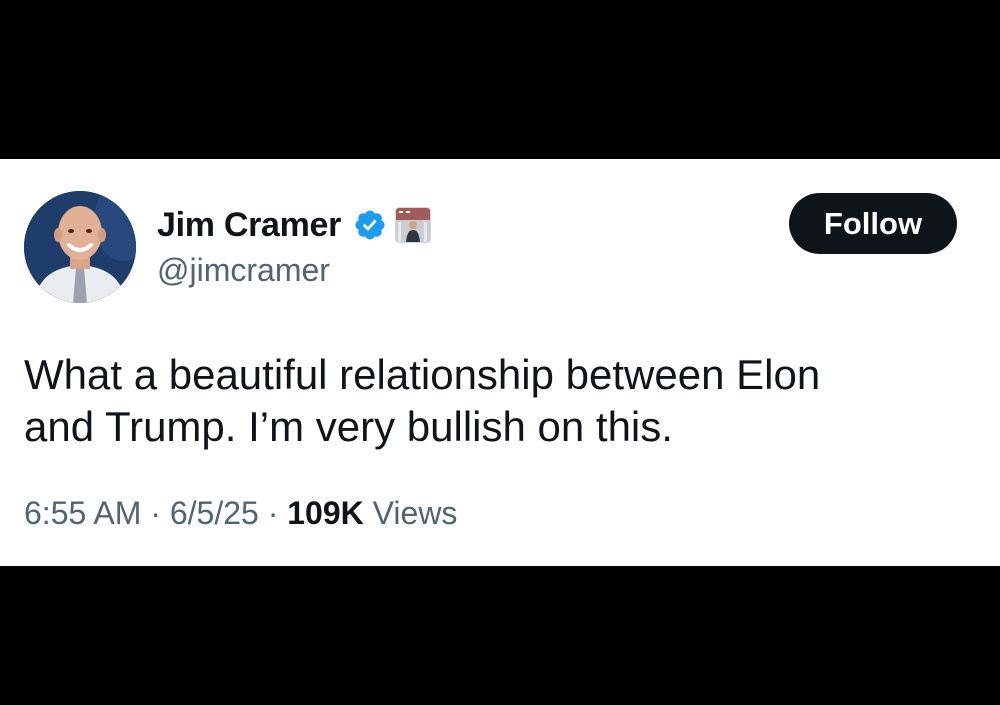 This screenshot has height=705, width=1000. Describe the element at coordinates (214, 513) in the screenshot. I see `tweet-date: 6/5/25` at that location.